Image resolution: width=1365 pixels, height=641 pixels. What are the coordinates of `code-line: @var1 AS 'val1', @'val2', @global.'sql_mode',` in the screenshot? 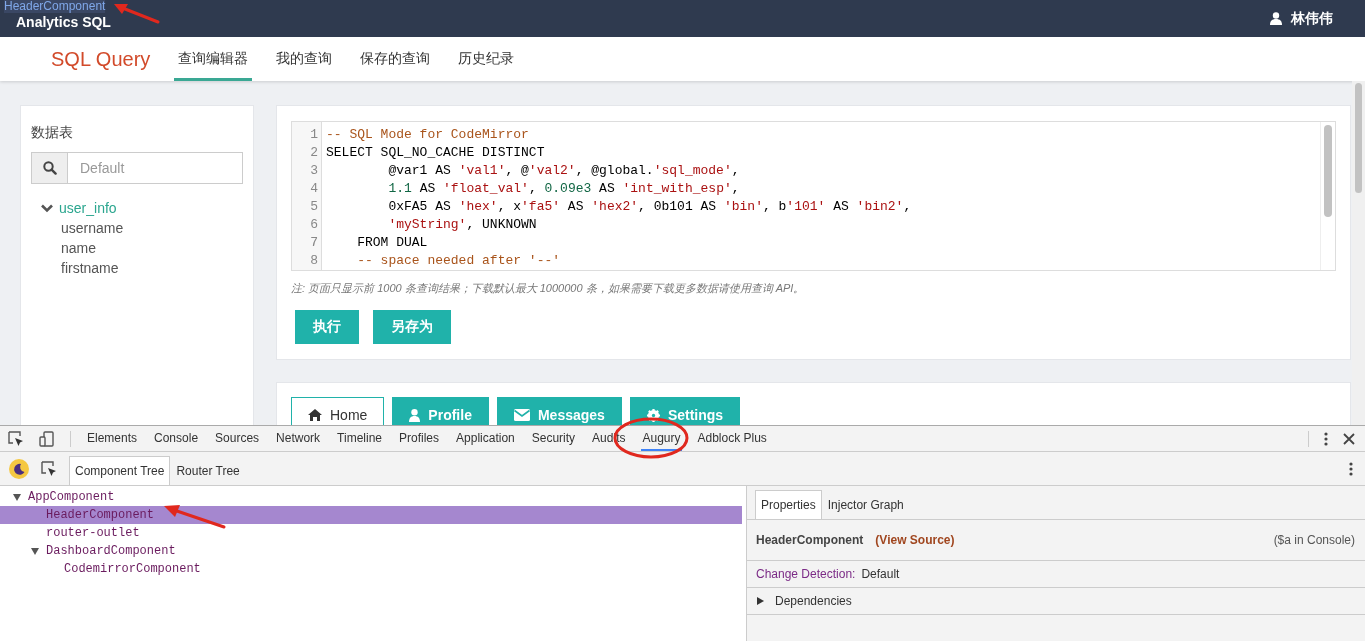 It's located at (564, 171).